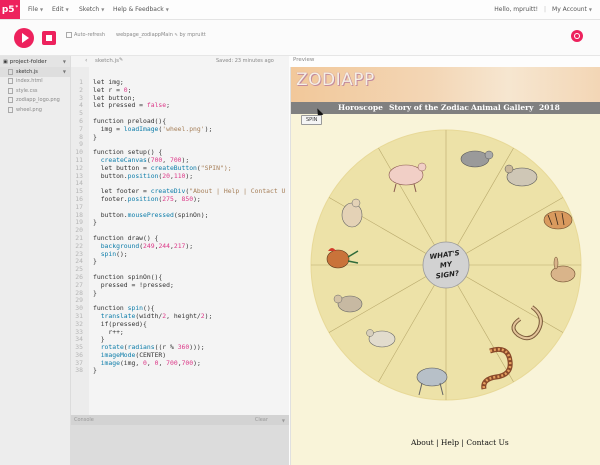  Describe the element at coordinates (360, 107) in the screenshot. I see `nav-link-horoscope: Horoscope` at that location.